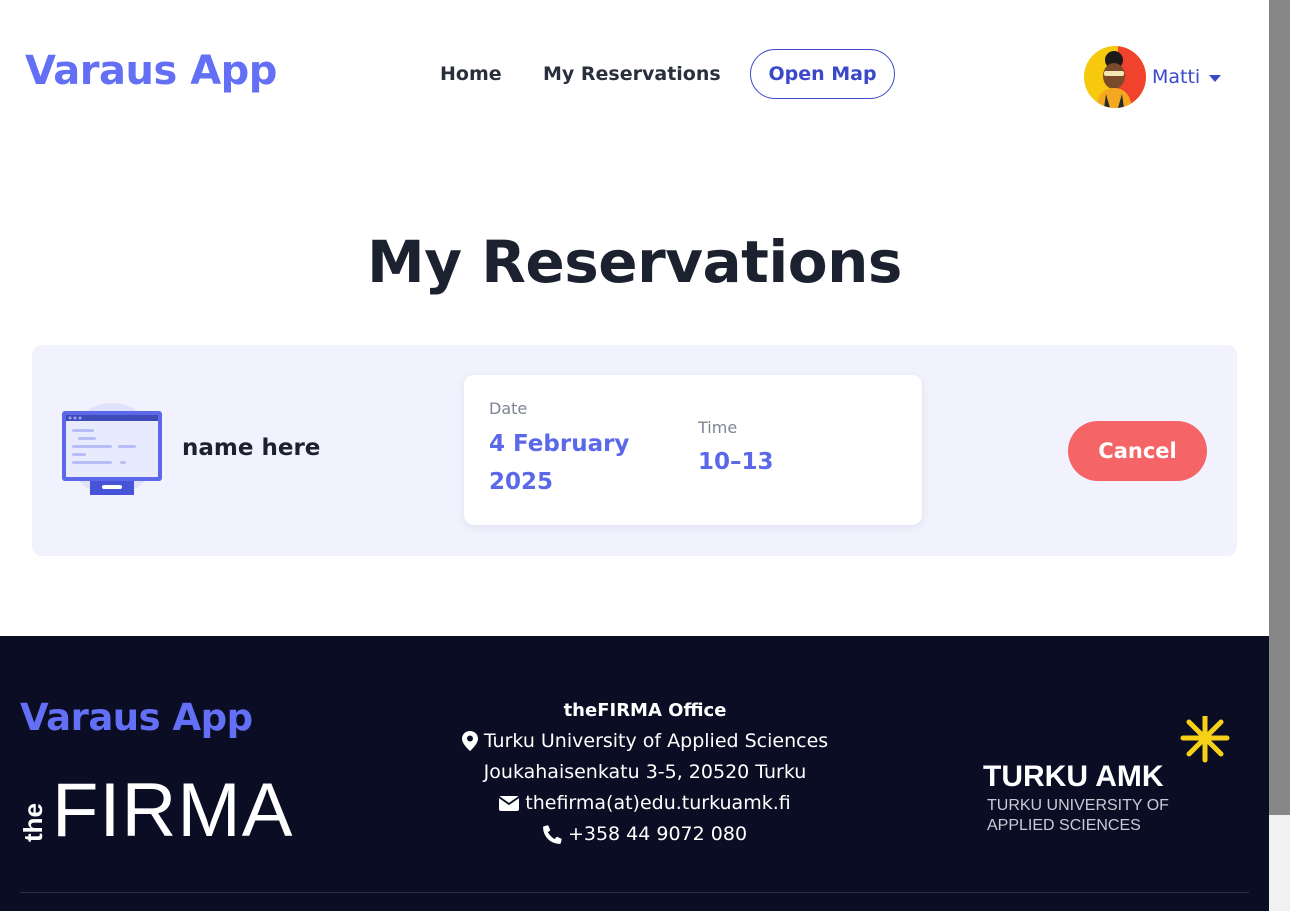 This screenshot has height=911, width=1290. What do you see at coordinates (471, 74) in the screenshot?
I see `nav-home-link: Home` at bounding box center [471, 74].